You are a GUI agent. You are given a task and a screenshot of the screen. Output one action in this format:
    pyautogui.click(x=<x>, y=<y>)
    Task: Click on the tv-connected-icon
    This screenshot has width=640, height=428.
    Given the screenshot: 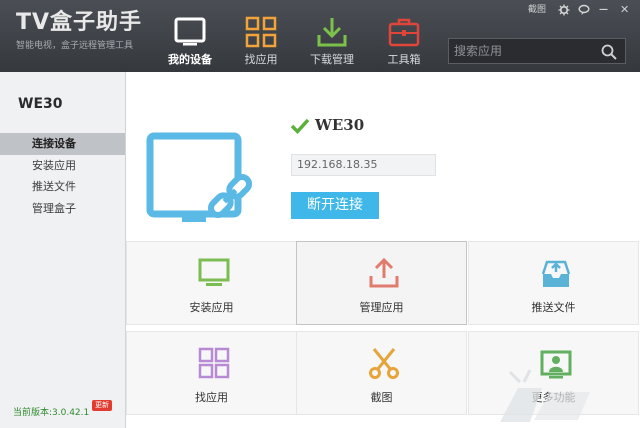 What is the action you would take?
    pyautogui.click(x=199, y=177)
    